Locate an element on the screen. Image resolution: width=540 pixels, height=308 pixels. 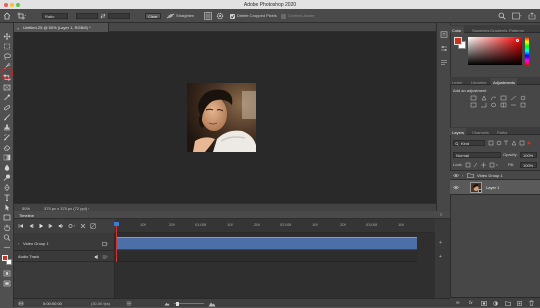
opacity-input: 100% is located at coordinates (528, 155).